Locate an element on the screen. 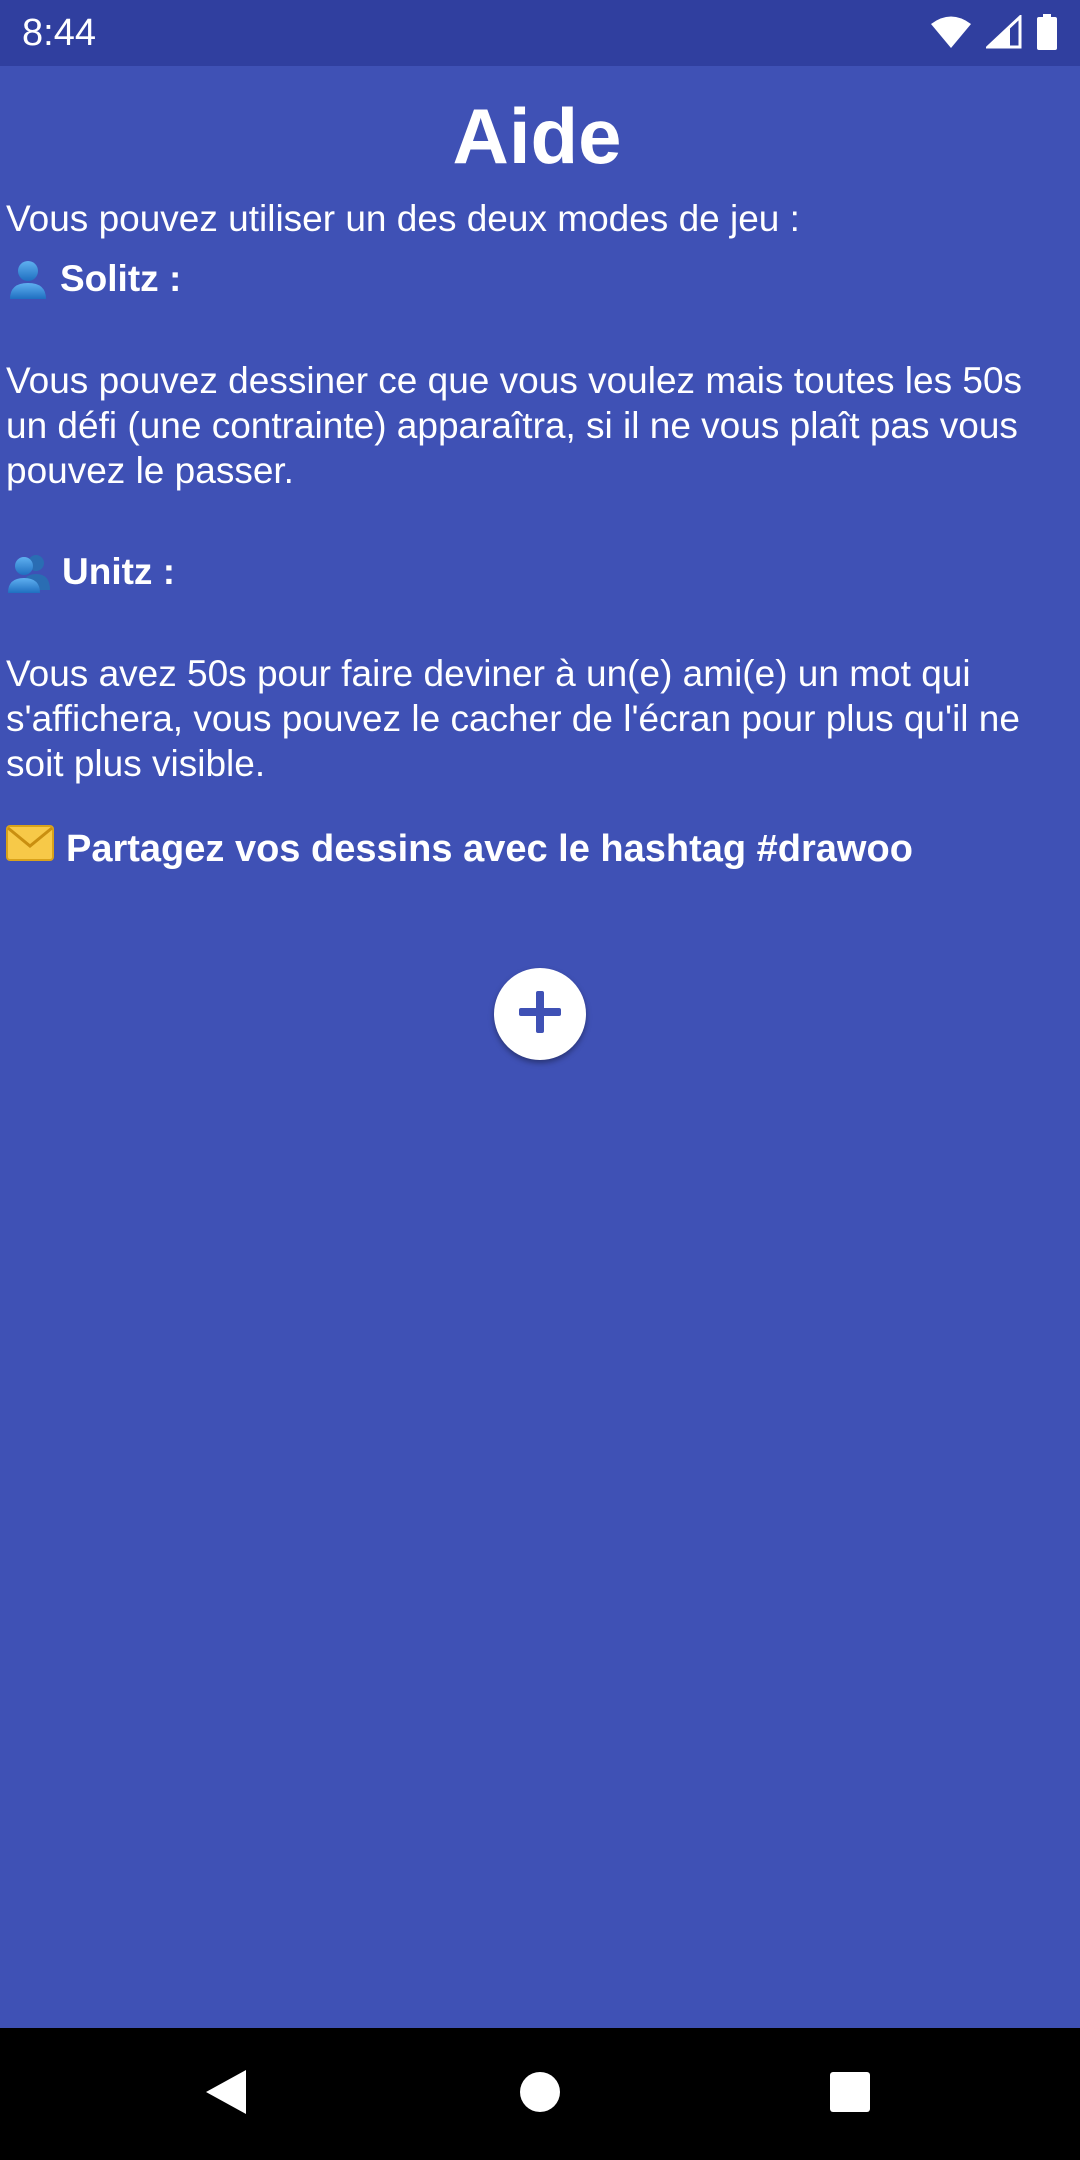  page-title: Aide is located at coordinates (537, 136).